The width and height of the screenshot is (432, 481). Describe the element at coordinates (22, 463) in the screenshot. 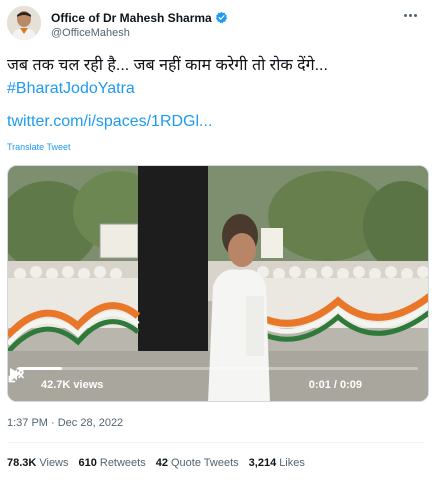

I see `stat-views-value: 78.3K` at that location.